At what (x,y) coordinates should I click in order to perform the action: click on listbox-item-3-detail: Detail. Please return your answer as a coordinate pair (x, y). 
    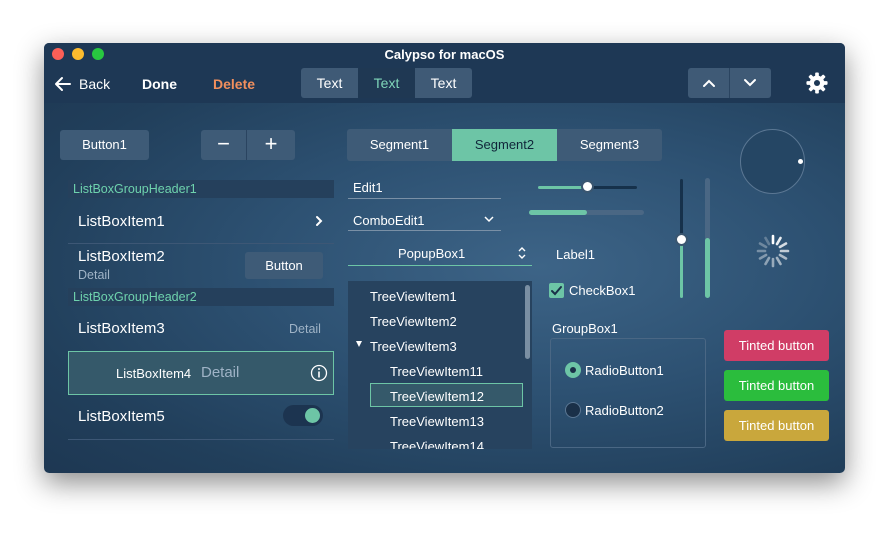
    Looking at the image, I should click on (305, 329).